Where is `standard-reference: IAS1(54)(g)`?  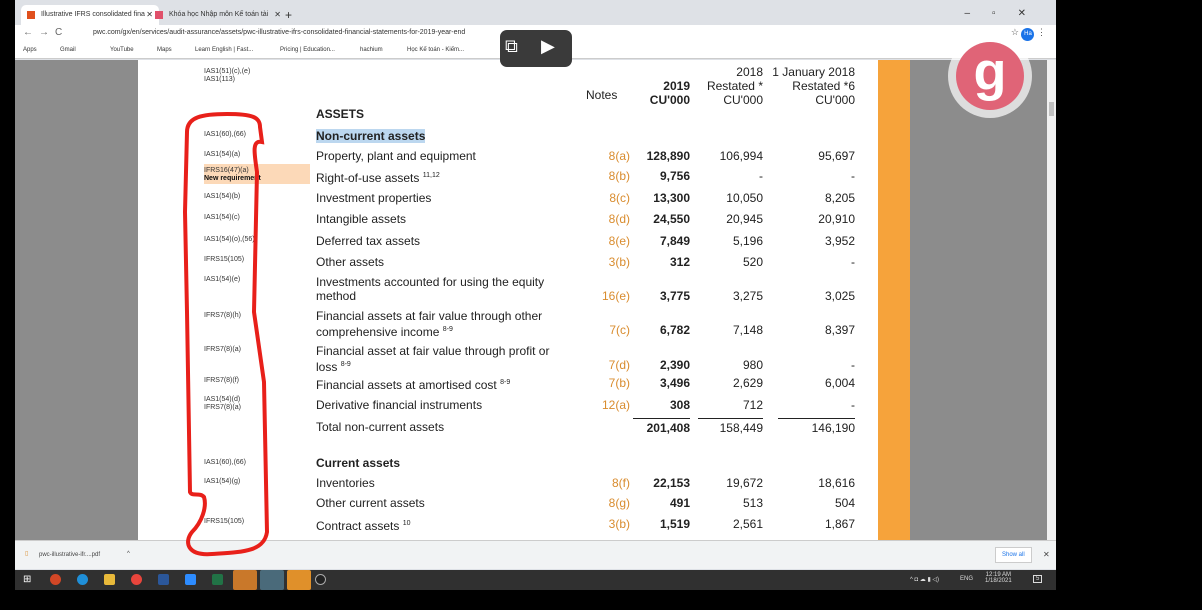 standard-reference: IAS1(54)(g) is located at coordinates (222, 481).